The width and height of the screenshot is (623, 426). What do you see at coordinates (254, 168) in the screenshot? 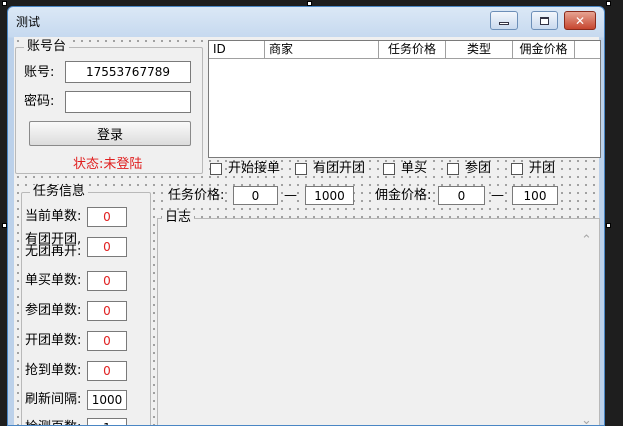
I see `start-accept-label: 开始接单` at bounding box center [254, 168].